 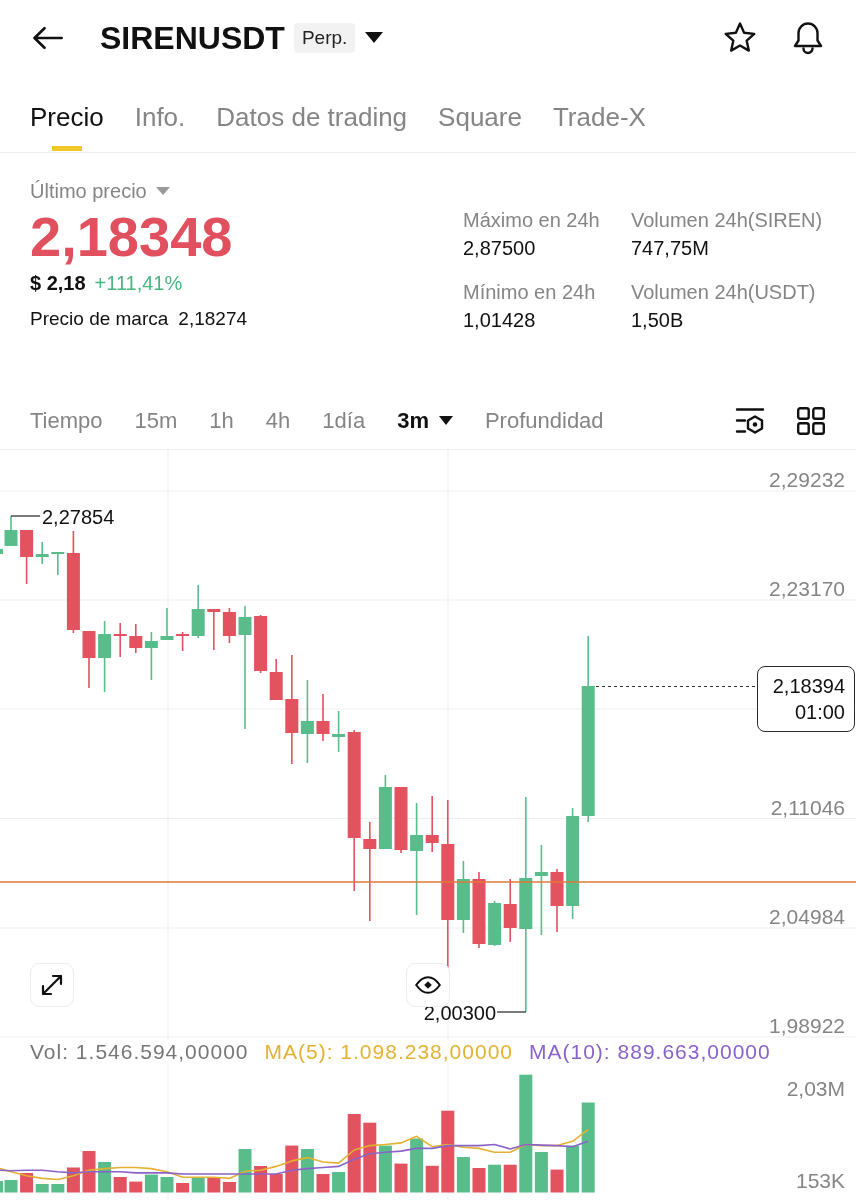 What do you see at coordinates (658, 320) in the screenshot?
I see `stat-value: 1,50B` at bounding box center [658, 320].